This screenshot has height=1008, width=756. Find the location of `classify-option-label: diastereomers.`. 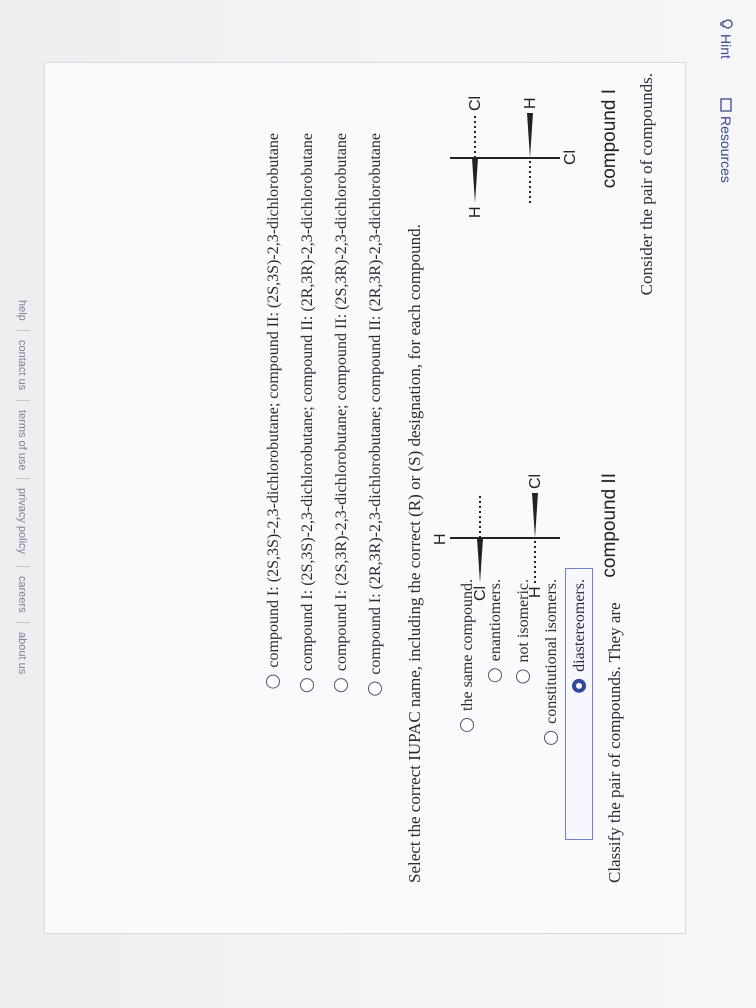

classify-option-label: diastereomers. is located at coordinates (579, 625).